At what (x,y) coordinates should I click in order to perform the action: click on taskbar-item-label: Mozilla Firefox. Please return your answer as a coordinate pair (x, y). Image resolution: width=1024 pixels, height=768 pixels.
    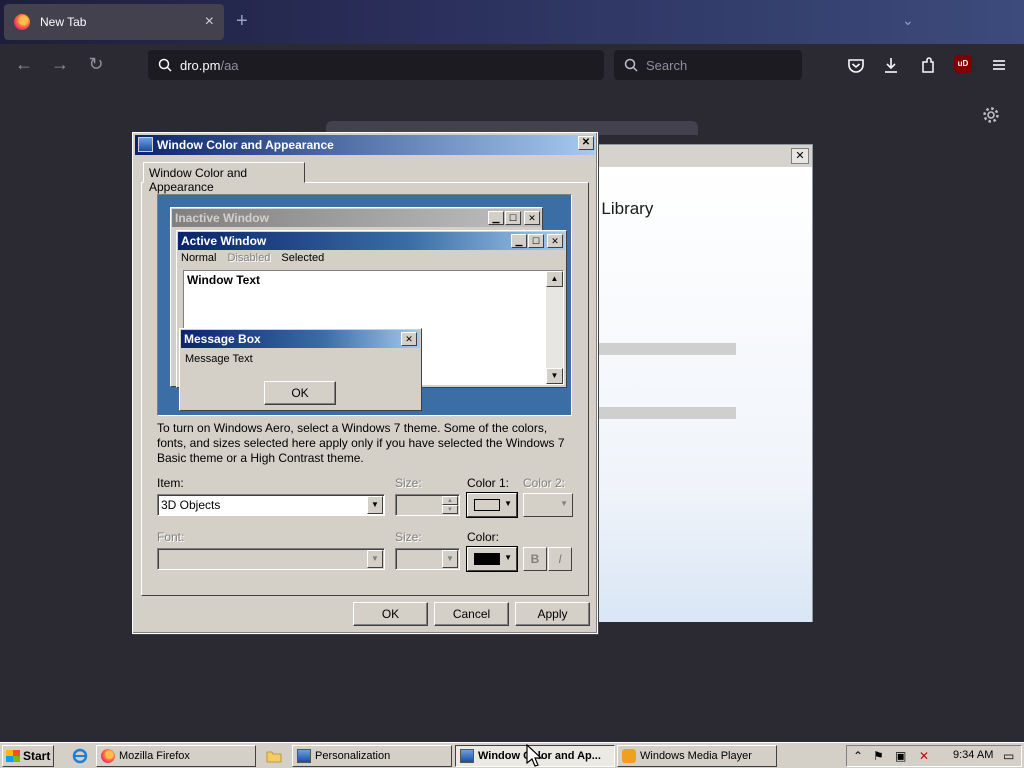
    Looking at the image, I should click on (154, 756).